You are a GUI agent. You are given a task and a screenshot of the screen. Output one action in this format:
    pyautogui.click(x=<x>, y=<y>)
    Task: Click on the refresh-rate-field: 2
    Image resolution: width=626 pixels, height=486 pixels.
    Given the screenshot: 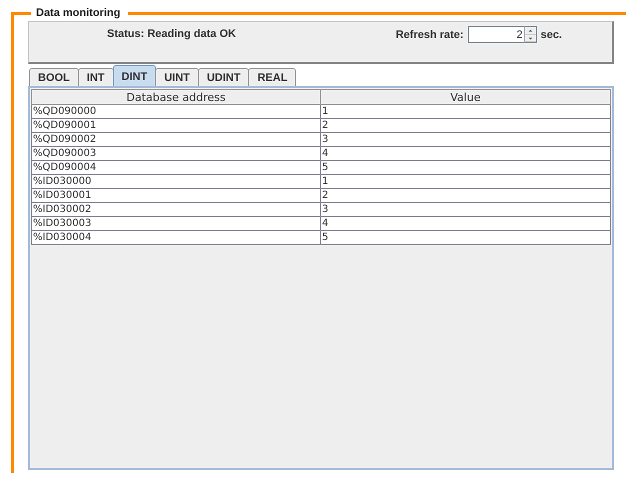 What is the action you would take?
    pyautogui.click(x=496, y=34)
    